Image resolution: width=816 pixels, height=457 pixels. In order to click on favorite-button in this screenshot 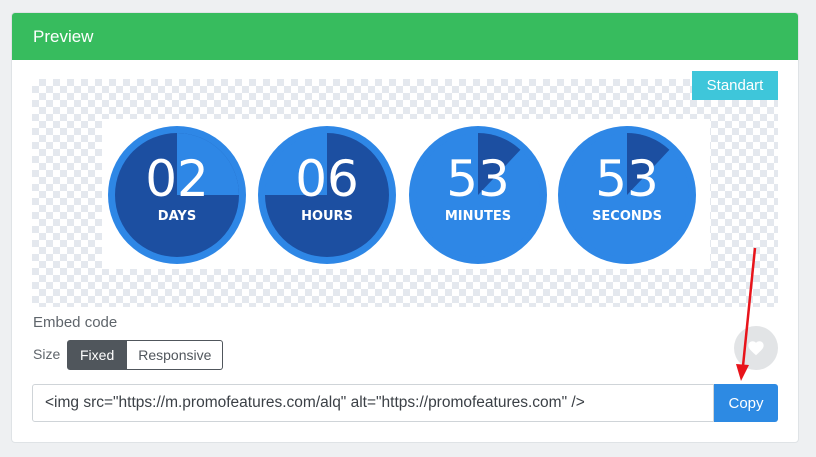, I will do `click(756, 348)`.